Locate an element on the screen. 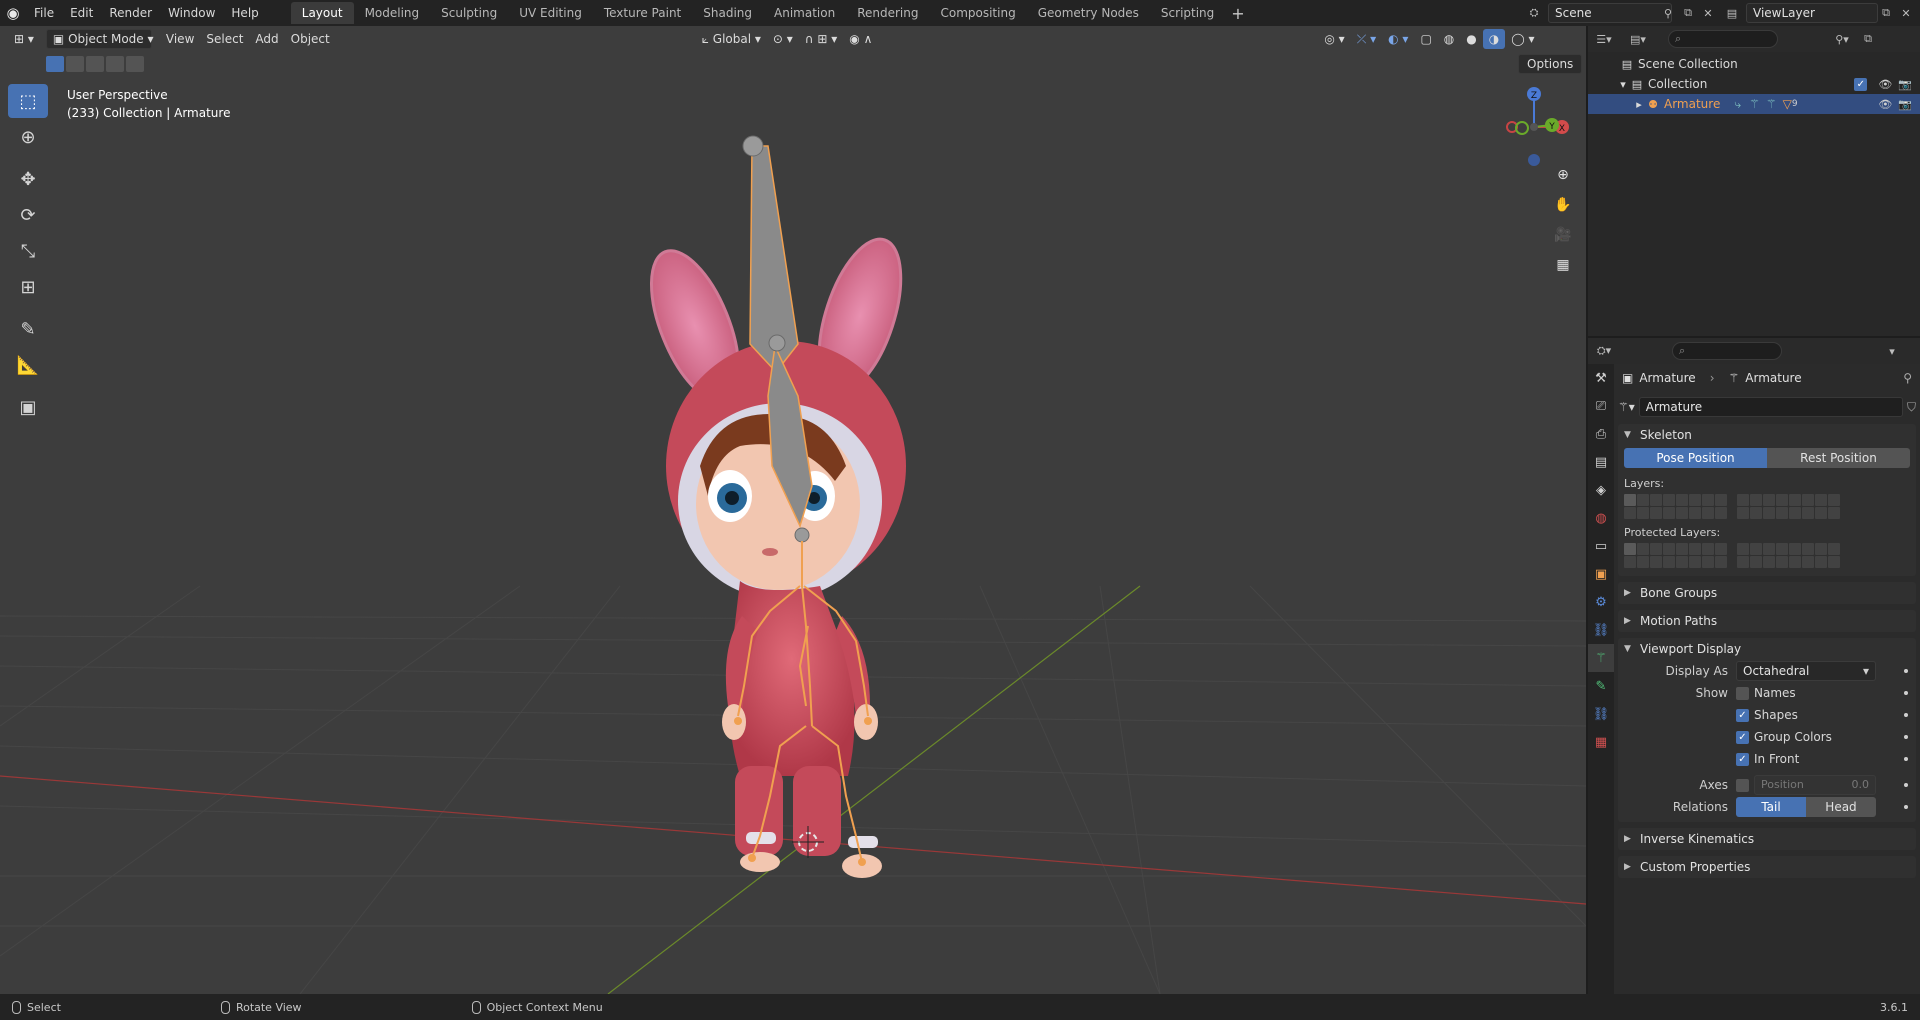  tab-shading: Shading is located at coordinates (727, 13).